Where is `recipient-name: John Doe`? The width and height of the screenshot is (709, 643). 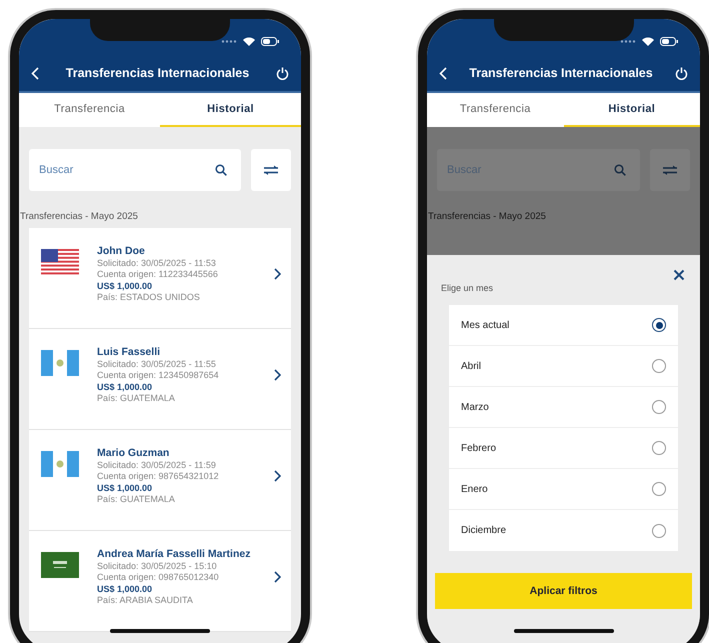
recipient-name: John Doe is located at coordinates (121, 251).